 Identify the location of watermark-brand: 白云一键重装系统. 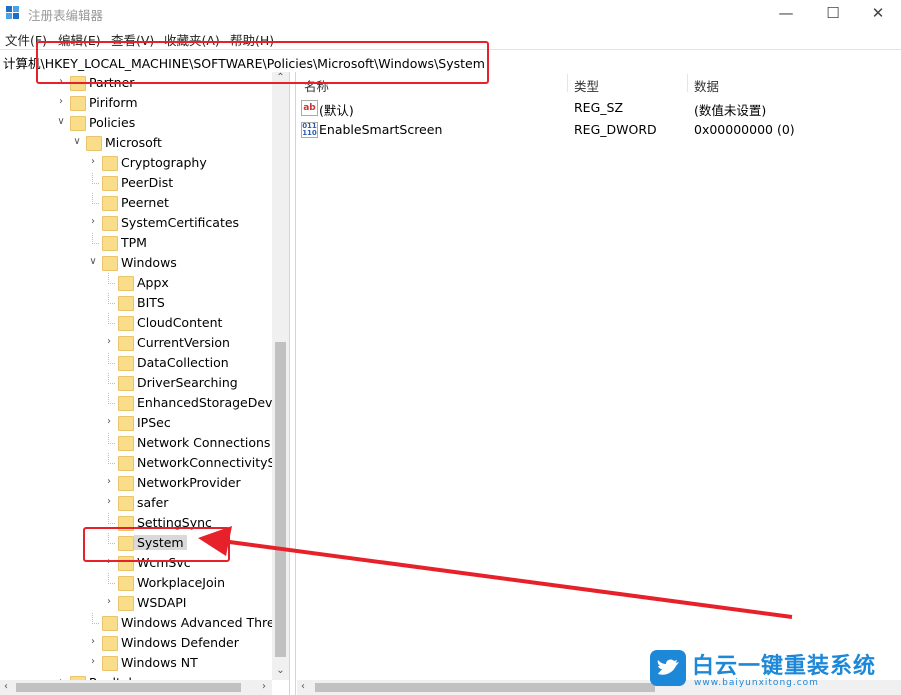
(784, 666).